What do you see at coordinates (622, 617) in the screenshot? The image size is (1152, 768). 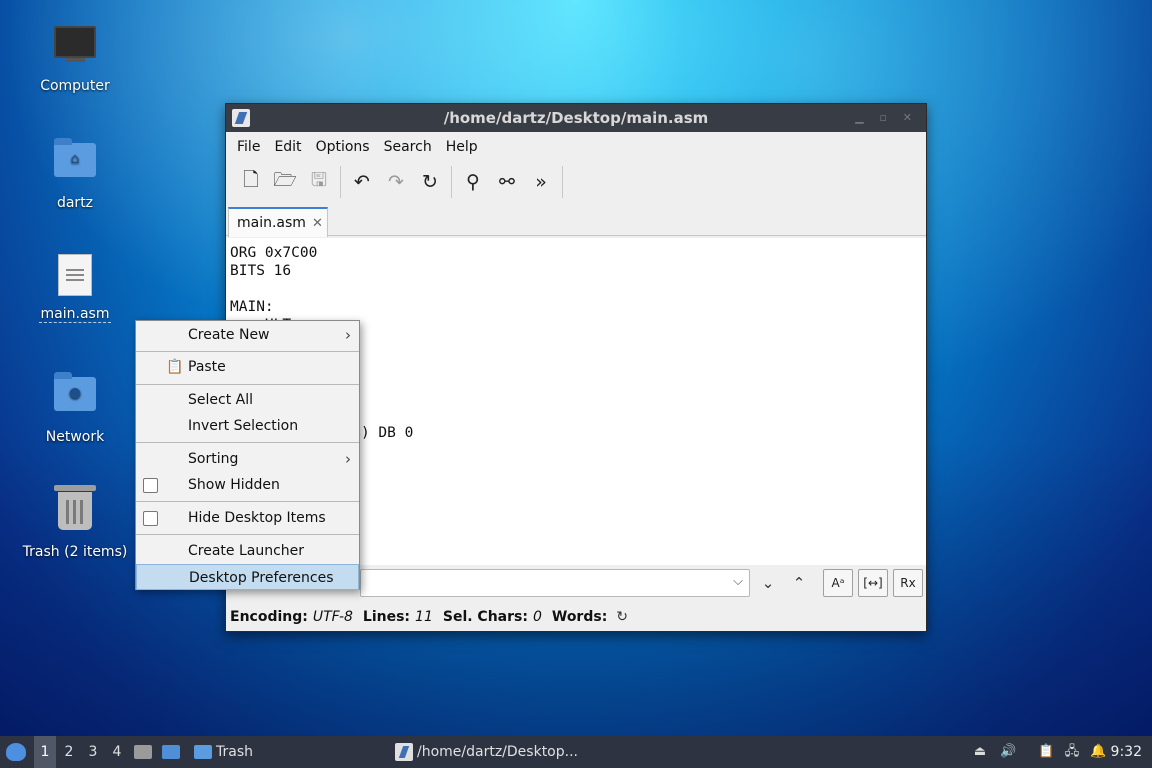 I see `refresh-icon: ↻` at bounding box center [622, 617].